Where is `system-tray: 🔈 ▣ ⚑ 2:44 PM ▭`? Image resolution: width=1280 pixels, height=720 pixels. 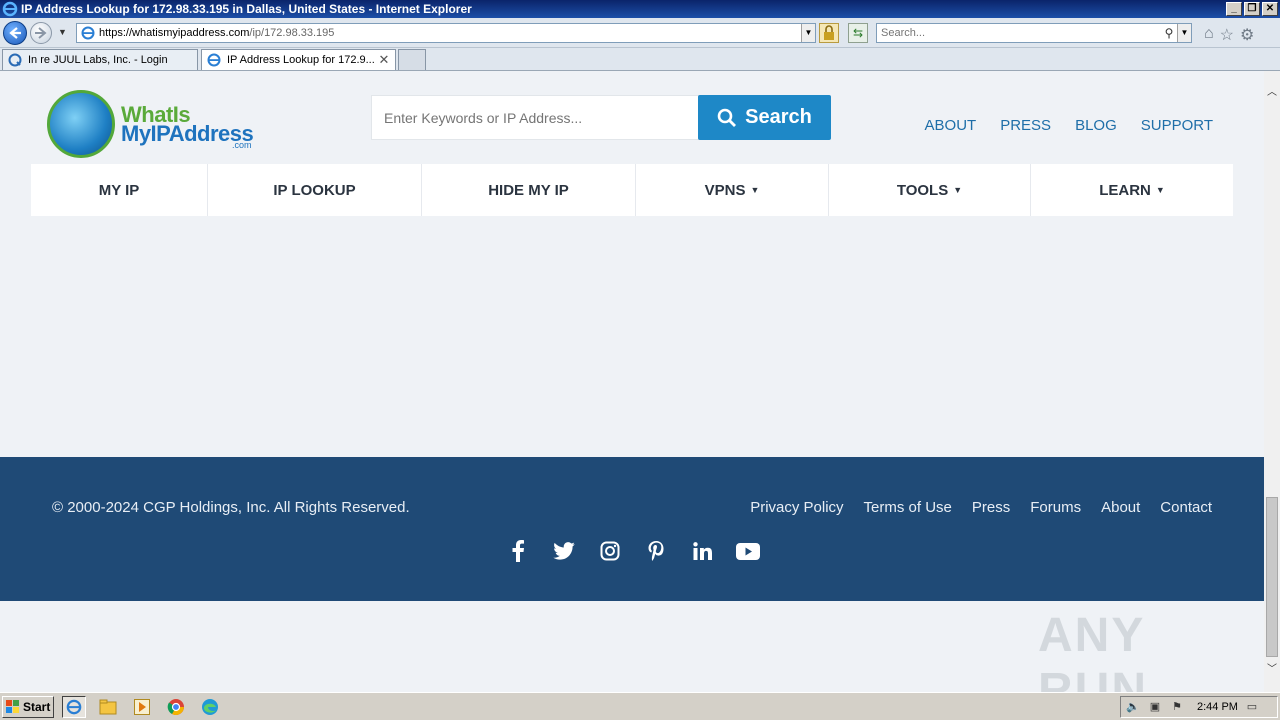 system-tray: 🔈 ▣ ⚑ 2:44 PM ▭ is located at coordinates (1199, 707).